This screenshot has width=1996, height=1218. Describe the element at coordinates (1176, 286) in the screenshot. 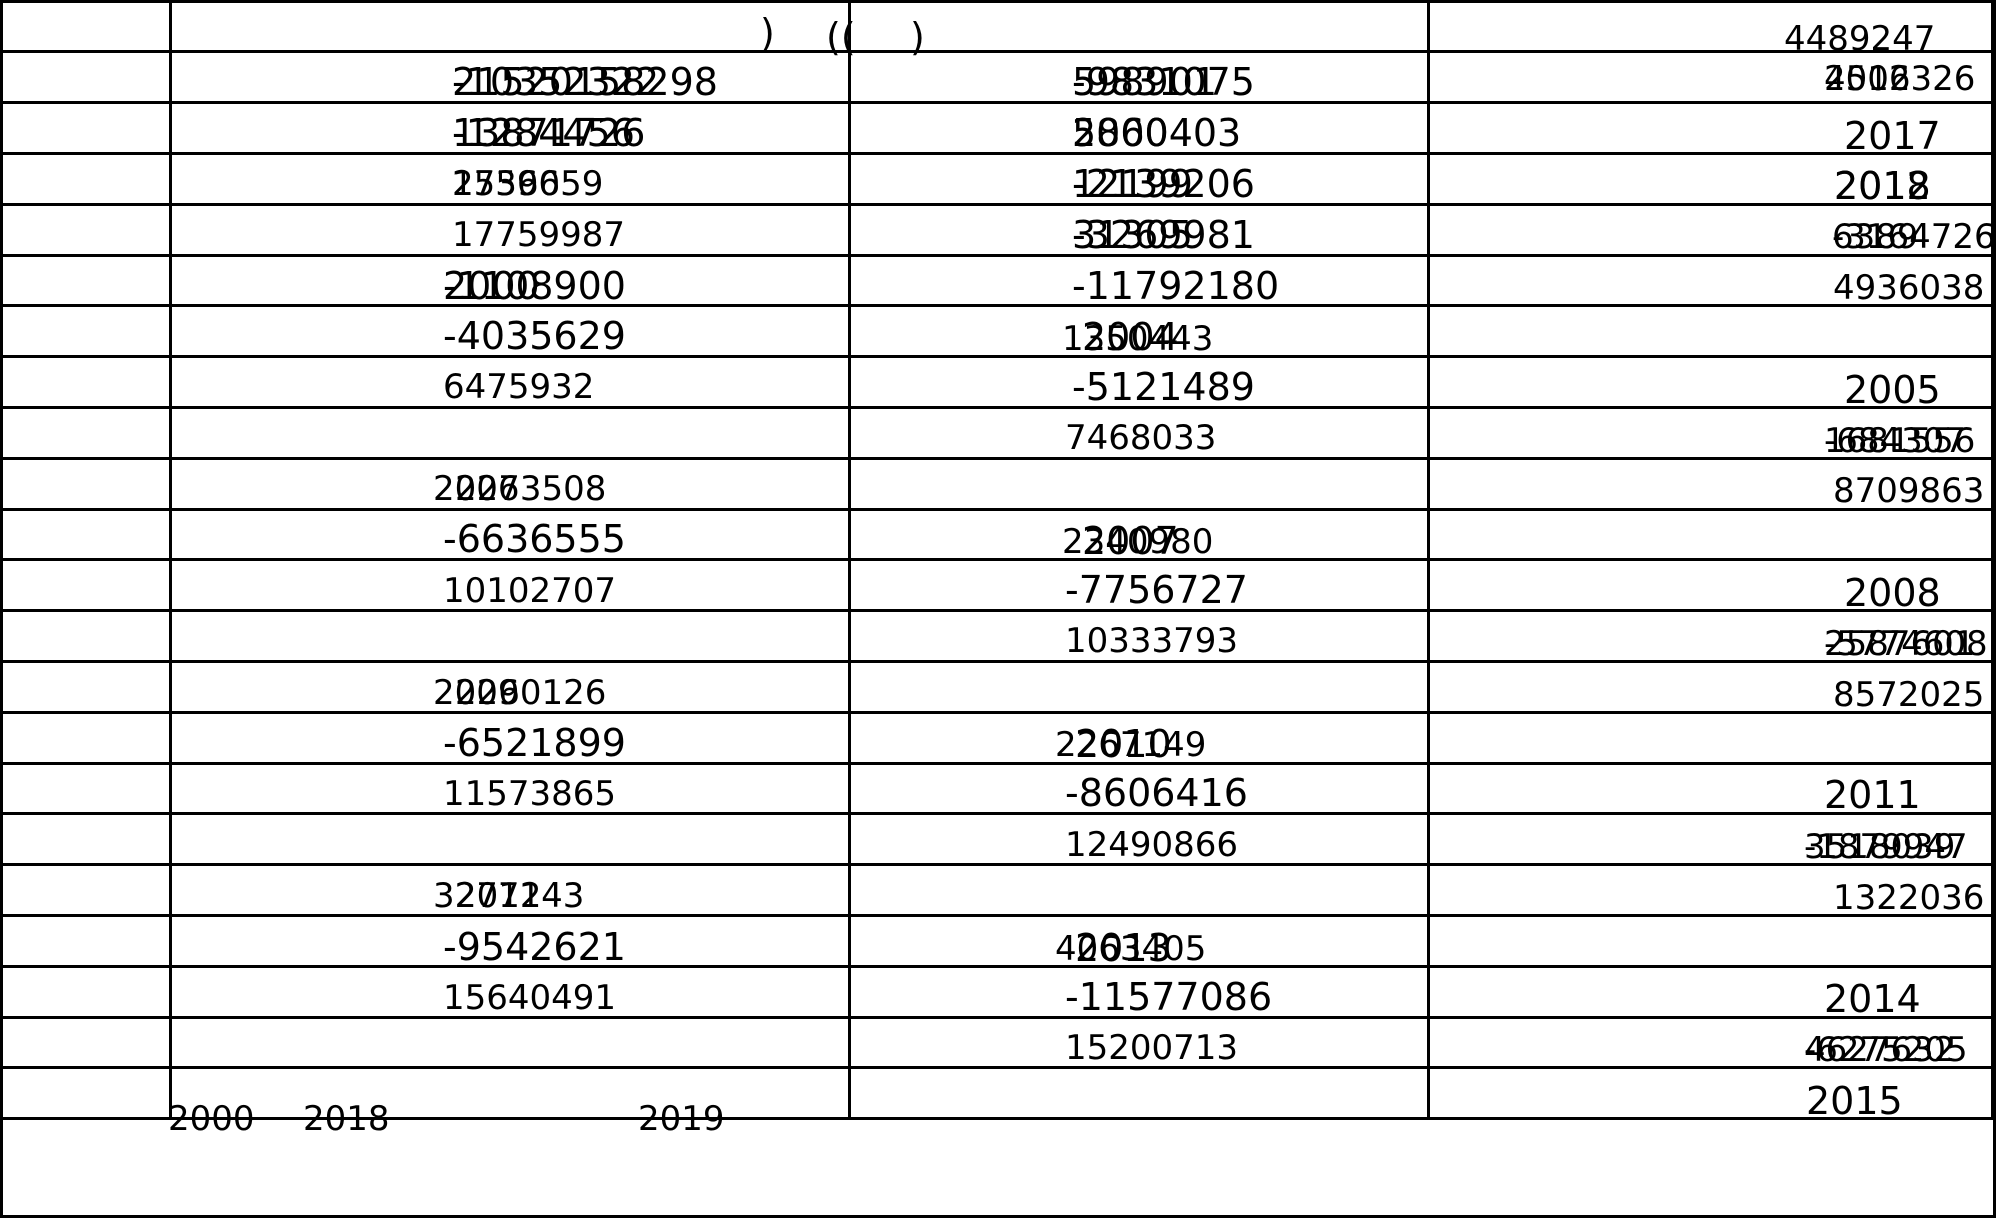

I see `cell-value: -11792180` at that location.